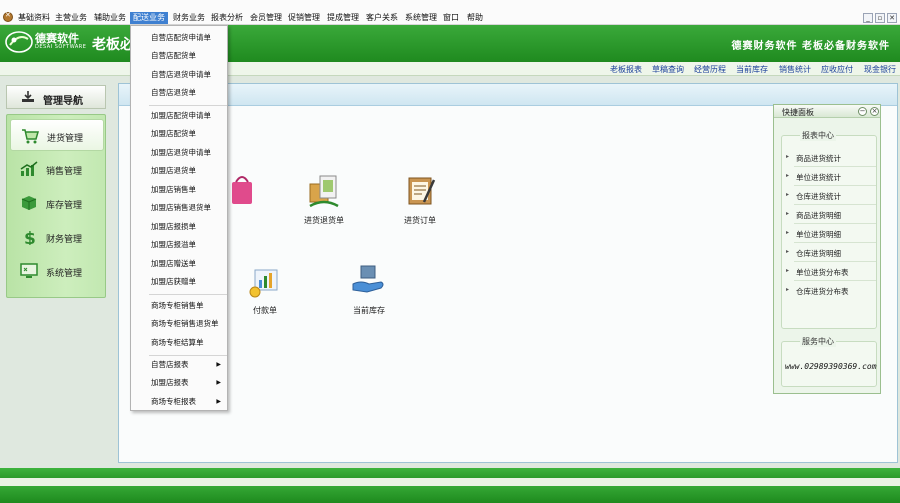 The image size is (900, 503). Describe the element at coordinates (113, 45) in the screenshot. I see `brand-slogan: 老板必` at that location.